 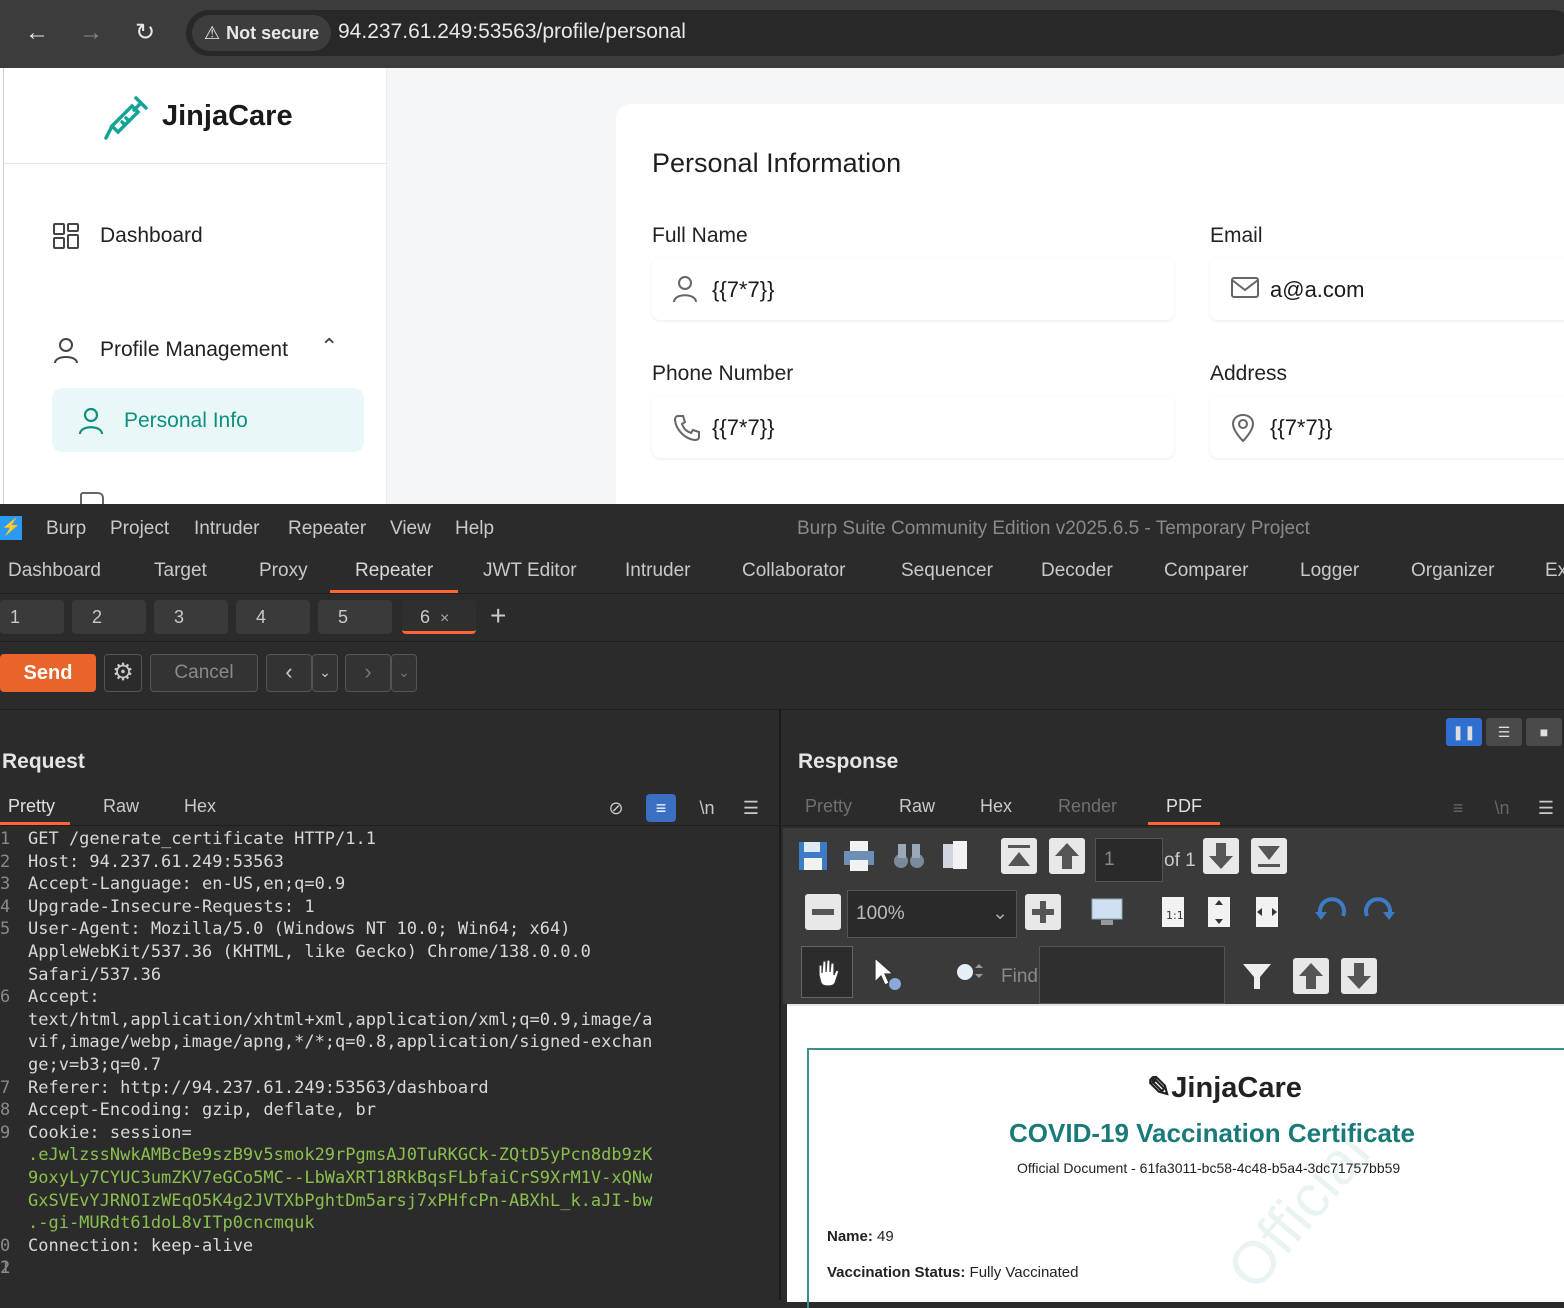 I want to click on address-field: {{7*7}}, so click(x=1387, y=427).